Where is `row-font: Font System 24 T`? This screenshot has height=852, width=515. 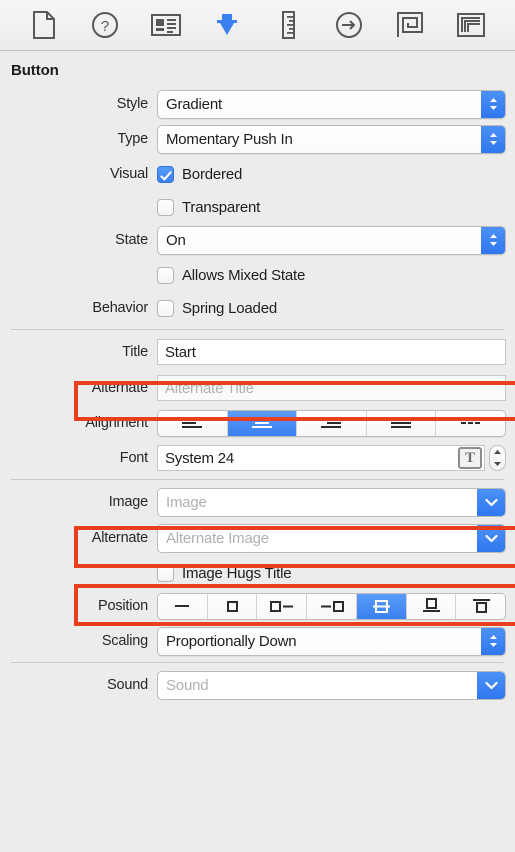
row-font: Font System 24 T is located at coordinates (257, 458).